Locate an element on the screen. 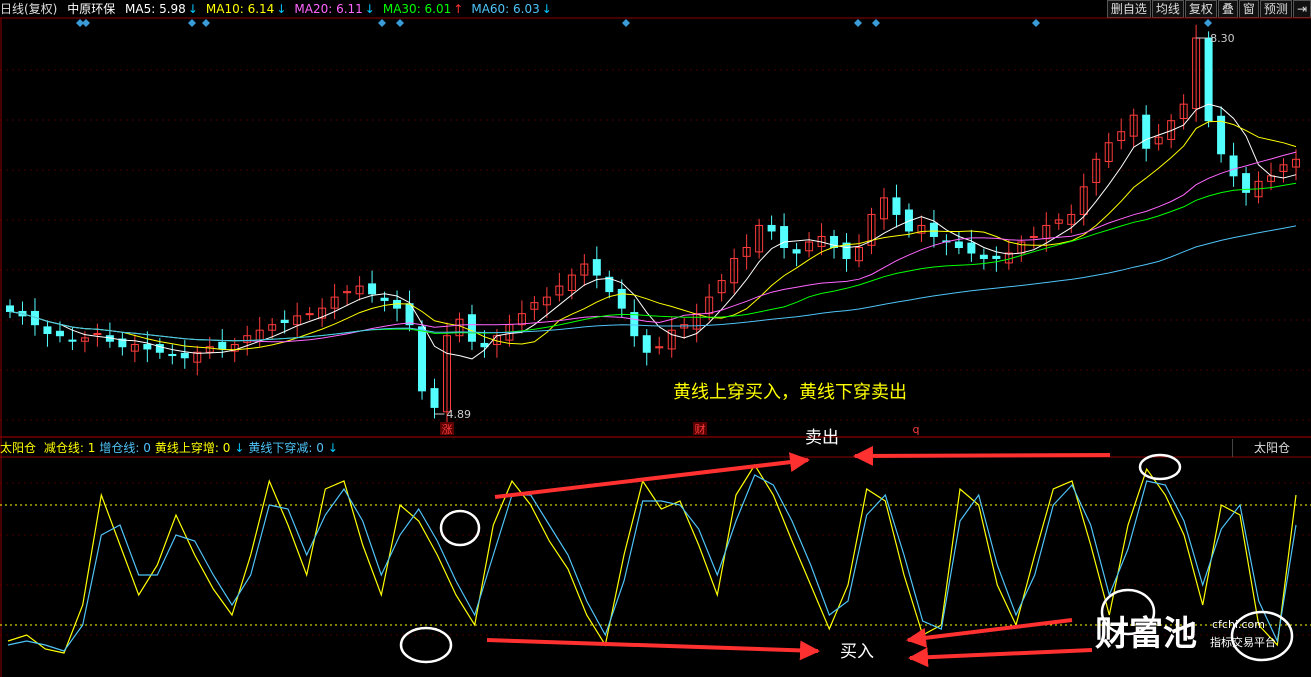 Image resolution: width=1311 pixels, height=677 pixels. watermark-brand: 财富池 is located at coordinates (1146, 634).